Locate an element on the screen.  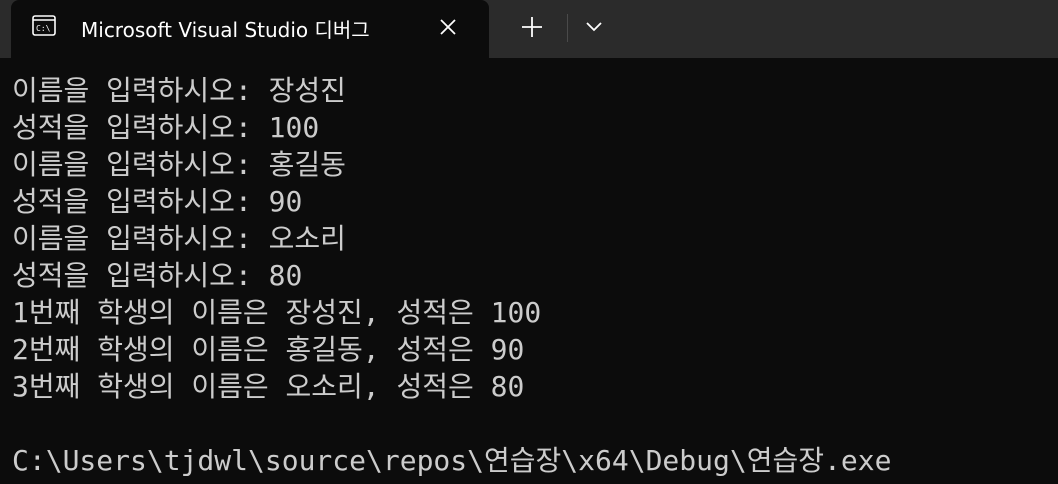
console-line: 3번째 학생의 이름은 오소리, 성적은 80 is located at coordinates (268, 386).